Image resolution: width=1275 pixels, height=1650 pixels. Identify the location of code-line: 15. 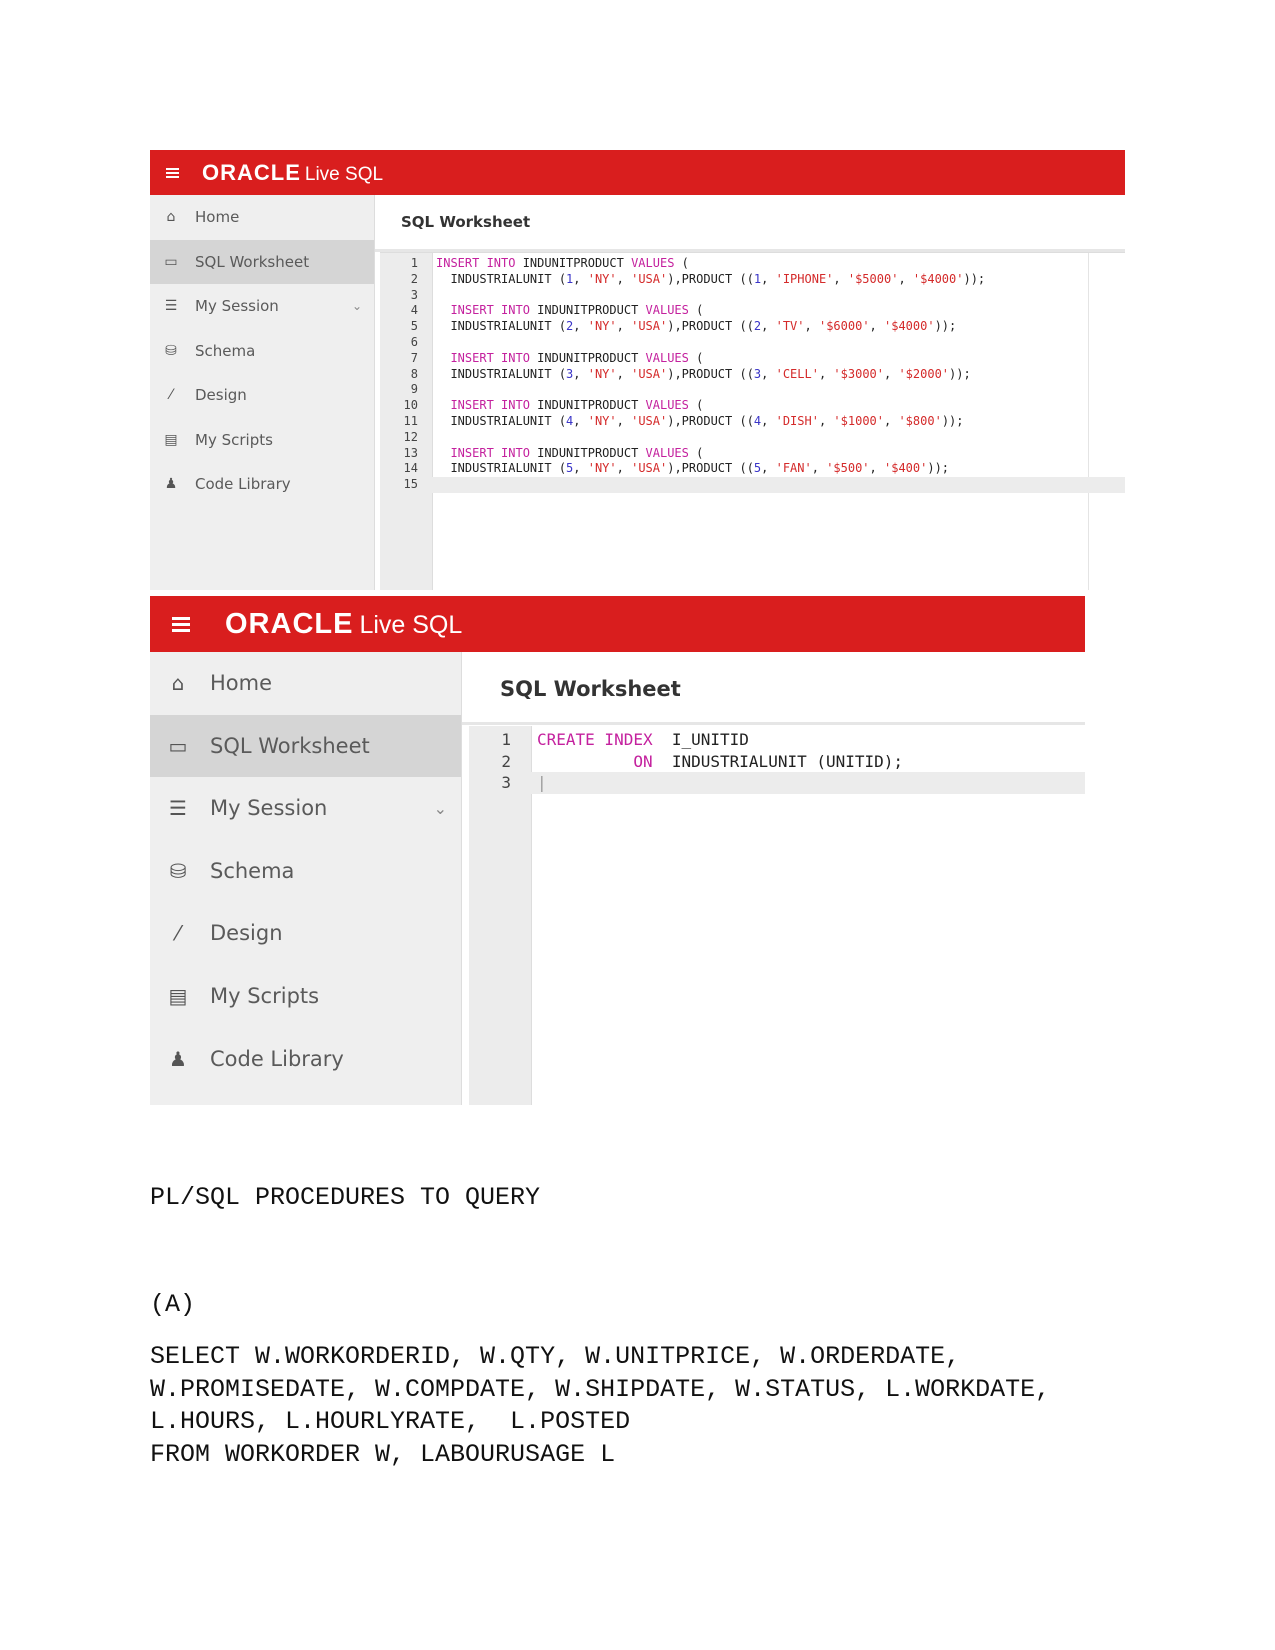
(752, 485).